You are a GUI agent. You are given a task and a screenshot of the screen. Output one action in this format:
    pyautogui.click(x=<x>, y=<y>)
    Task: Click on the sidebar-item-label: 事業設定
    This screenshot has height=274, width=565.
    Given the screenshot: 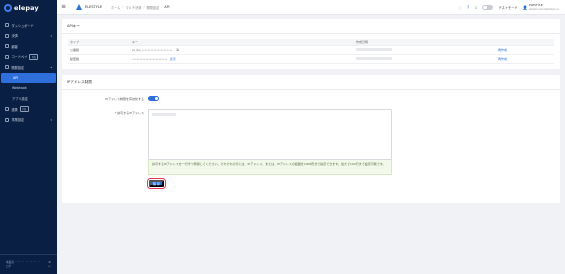 What is the action you would take?
    pyautogui.click(x=18, y=120)
    